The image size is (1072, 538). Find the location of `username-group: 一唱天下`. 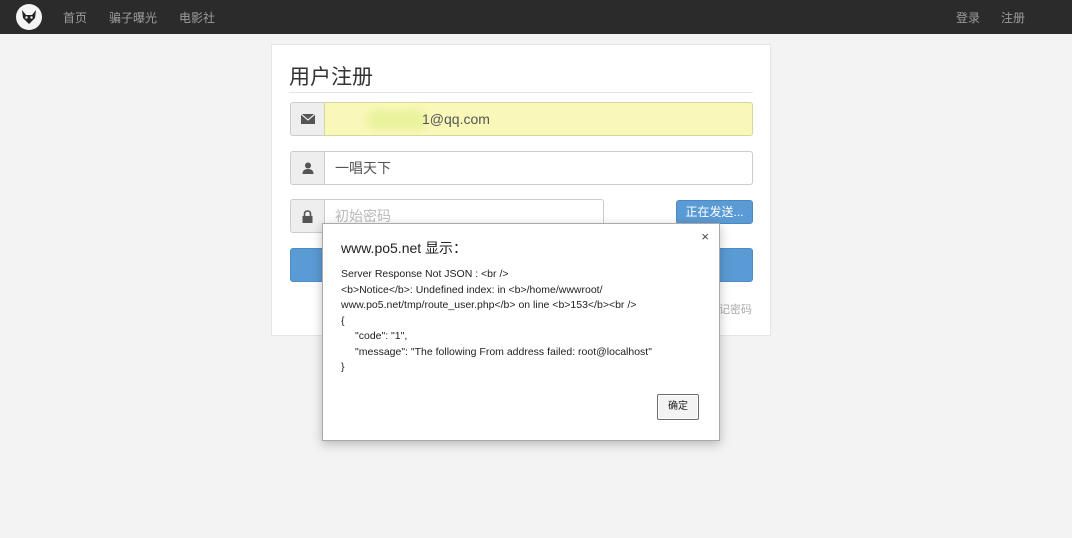

username-group: 一唱天下 is located at coordinates (521, 168).